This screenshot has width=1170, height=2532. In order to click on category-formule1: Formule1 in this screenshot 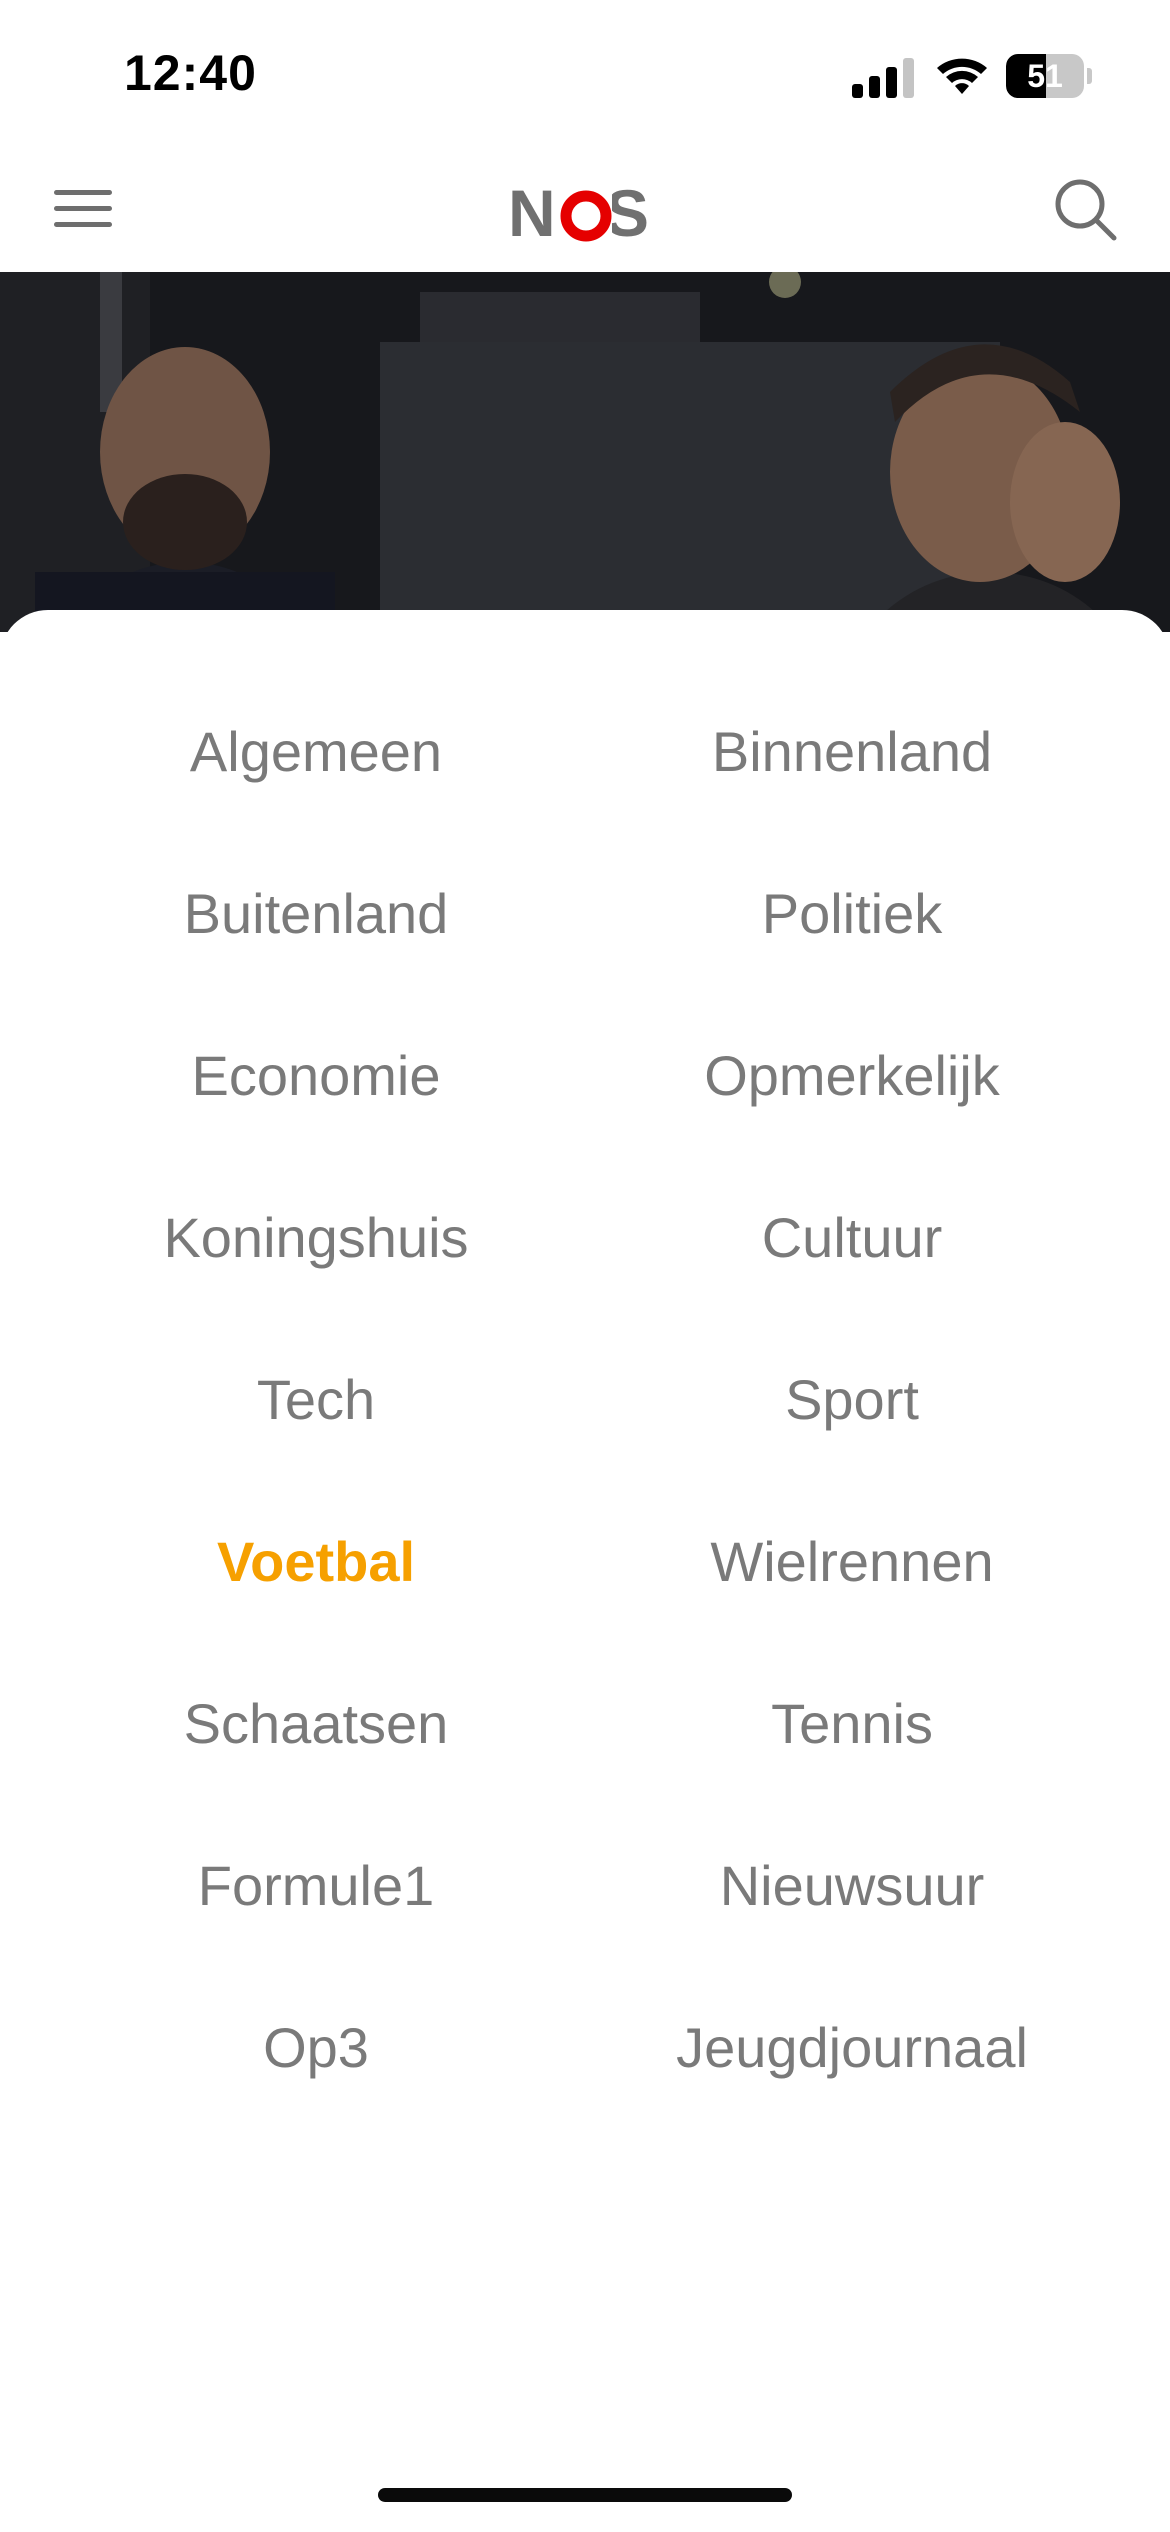, I will do `click(316, 1886)`.